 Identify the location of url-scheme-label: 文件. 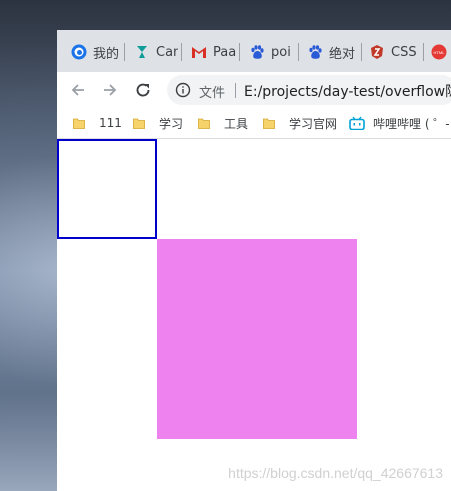
(212, 93).